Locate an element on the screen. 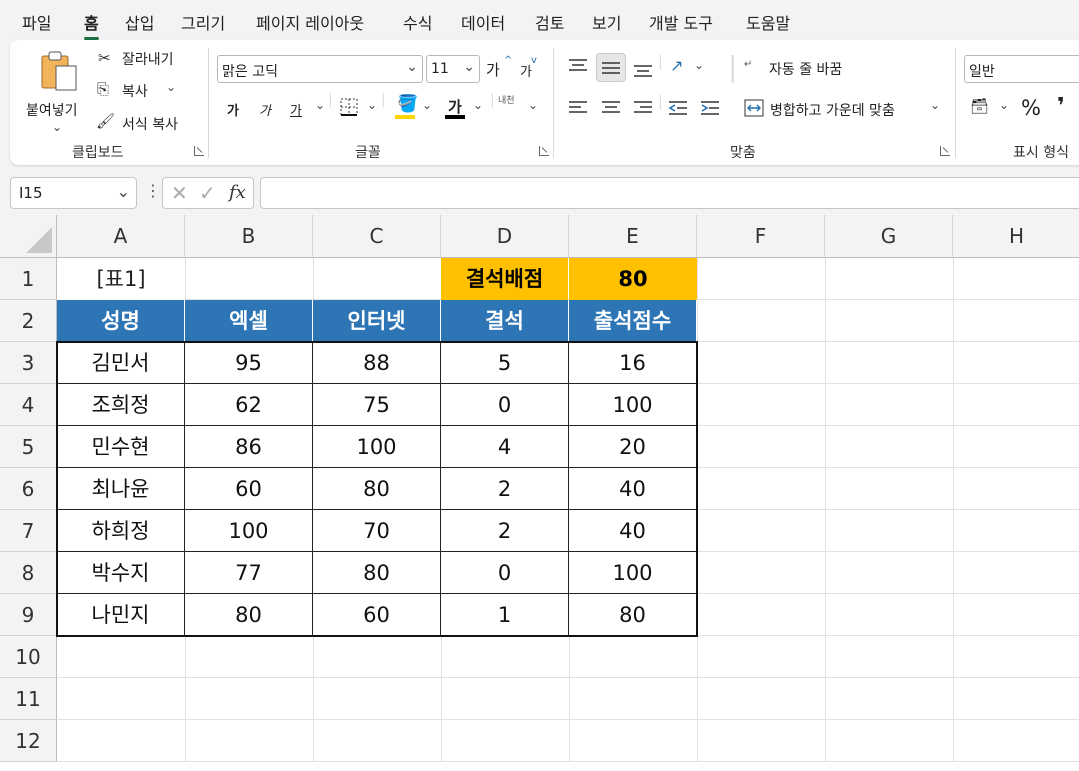 The width and height of the screenshot is (1079, 771). alignment-launcher-icon is located at coordinates (945, 151).